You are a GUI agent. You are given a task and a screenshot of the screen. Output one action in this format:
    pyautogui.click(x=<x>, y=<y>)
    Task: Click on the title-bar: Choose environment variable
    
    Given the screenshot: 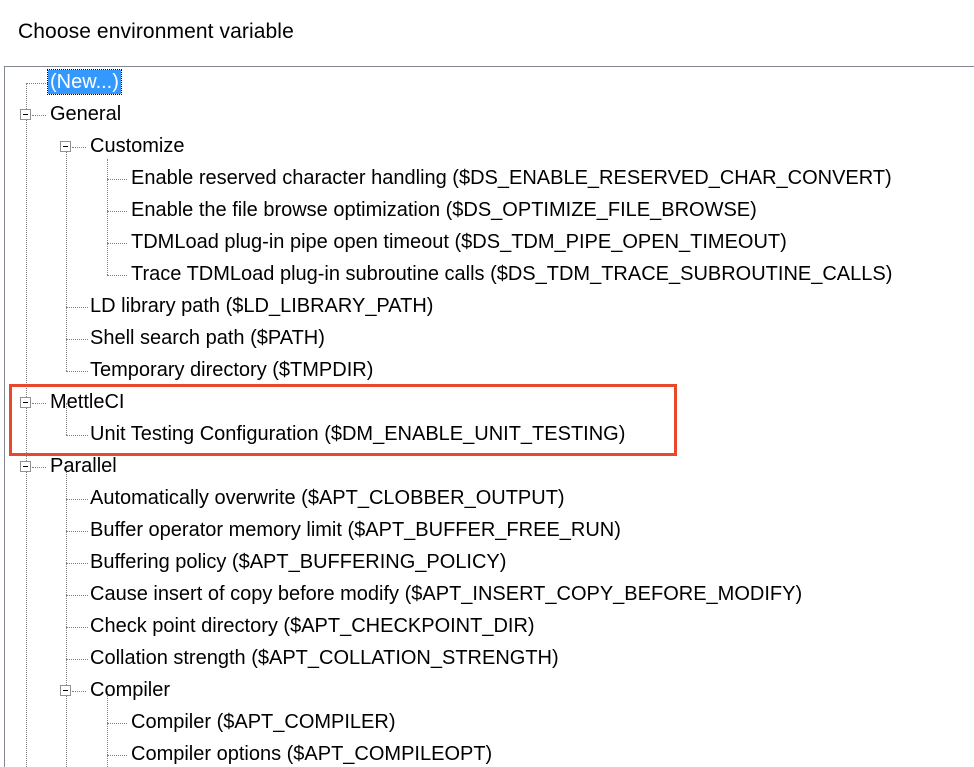 What is the action you would take?
    pyautogui.click(x=487, y=33)
    